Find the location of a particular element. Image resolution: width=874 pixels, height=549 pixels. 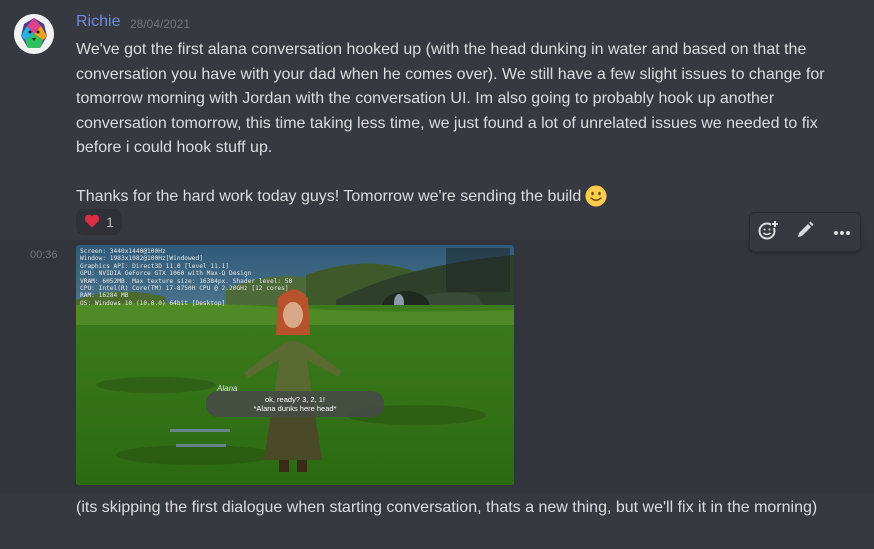

edit-button is located at coordinates (805, 232).